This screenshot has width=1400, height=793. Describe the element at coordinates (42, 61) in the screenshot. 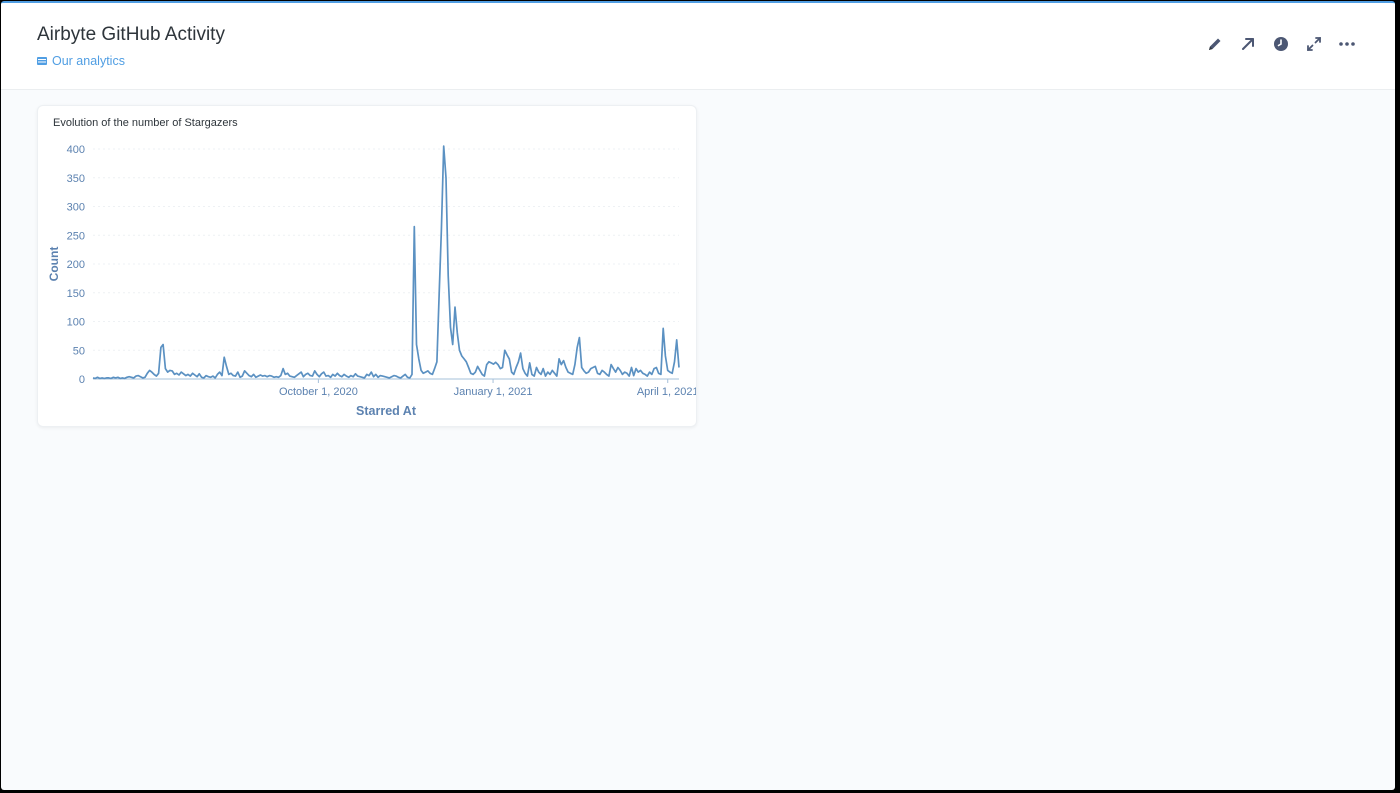

I see `collection-icon` at that location.